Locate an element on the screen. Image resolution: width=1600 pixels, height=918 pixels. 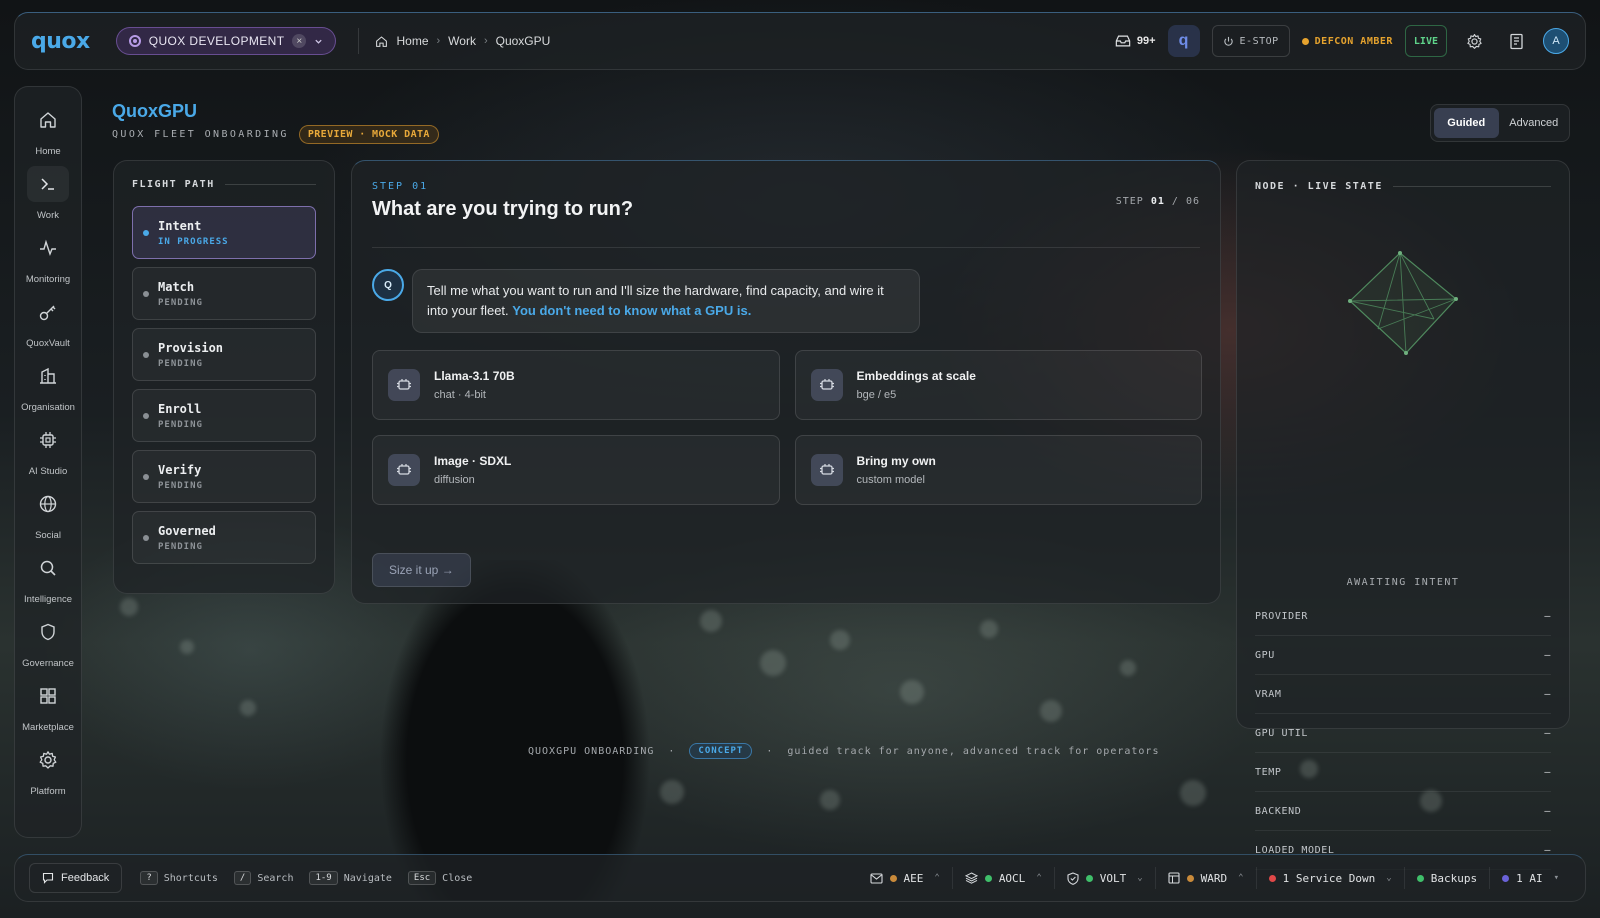
field-key: GPU is located at coordinates (1265, 655).